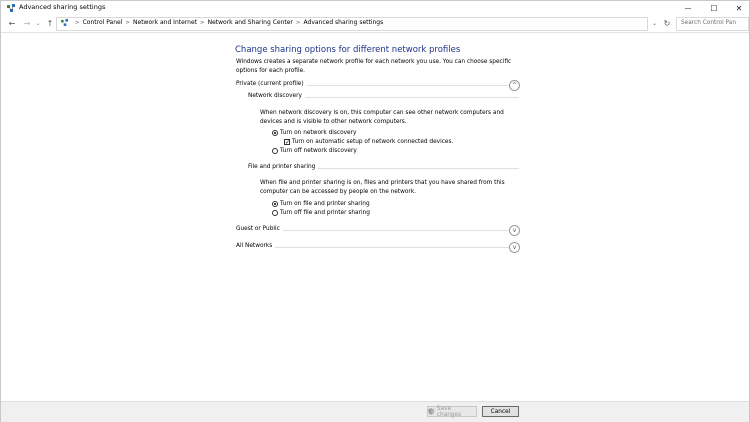 The height and width of the screenshot is (422, 750). What do you see at coordinates (378, 85) in the screenshot?
I see `profile-header-private: Private (current profile) ^` at bounding box center [378, 85].